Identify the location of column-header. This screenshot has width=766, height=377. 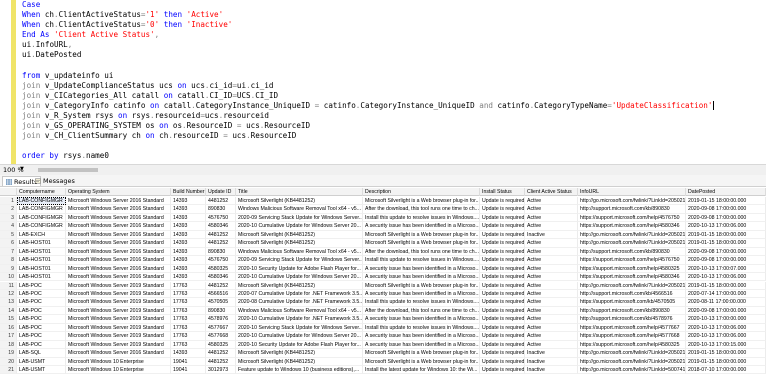
(8, 192).